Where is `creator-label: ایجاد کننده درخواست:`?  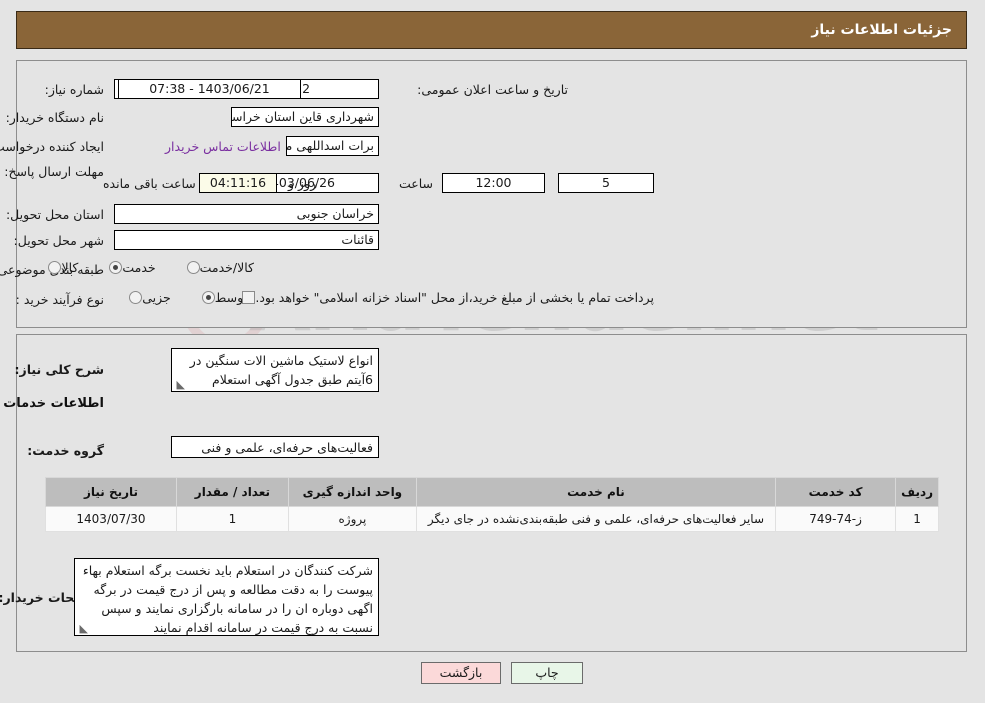 creator-label: ایجاد کننده درخواست: is located at coordinates (52, 146).